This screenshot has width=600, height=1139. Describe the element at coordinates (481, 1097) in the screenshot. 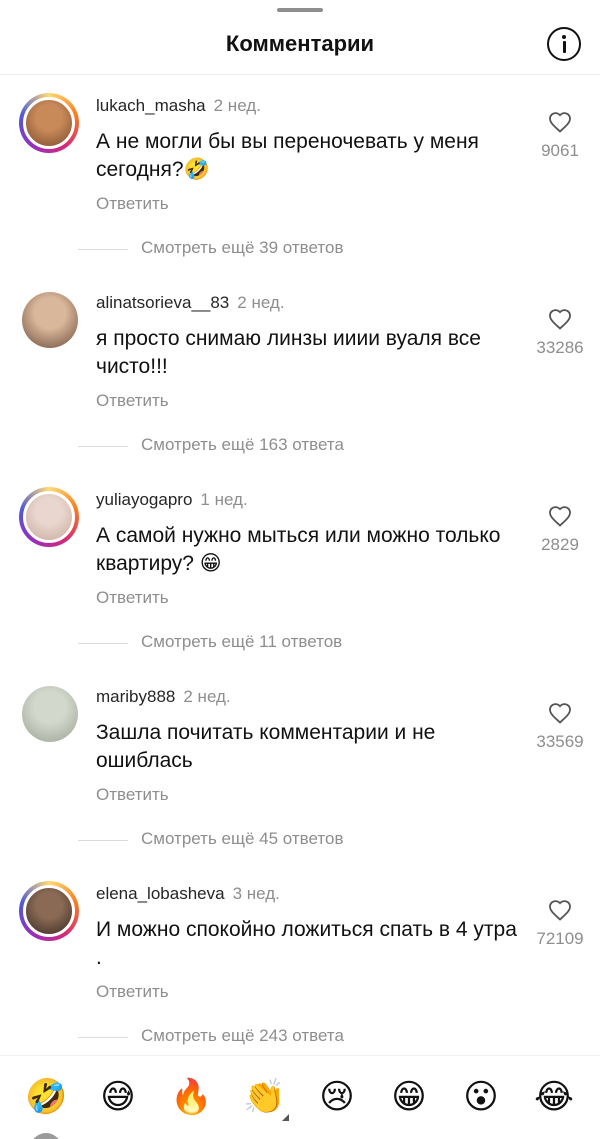

I see `emoji-button: 😮` at that location.